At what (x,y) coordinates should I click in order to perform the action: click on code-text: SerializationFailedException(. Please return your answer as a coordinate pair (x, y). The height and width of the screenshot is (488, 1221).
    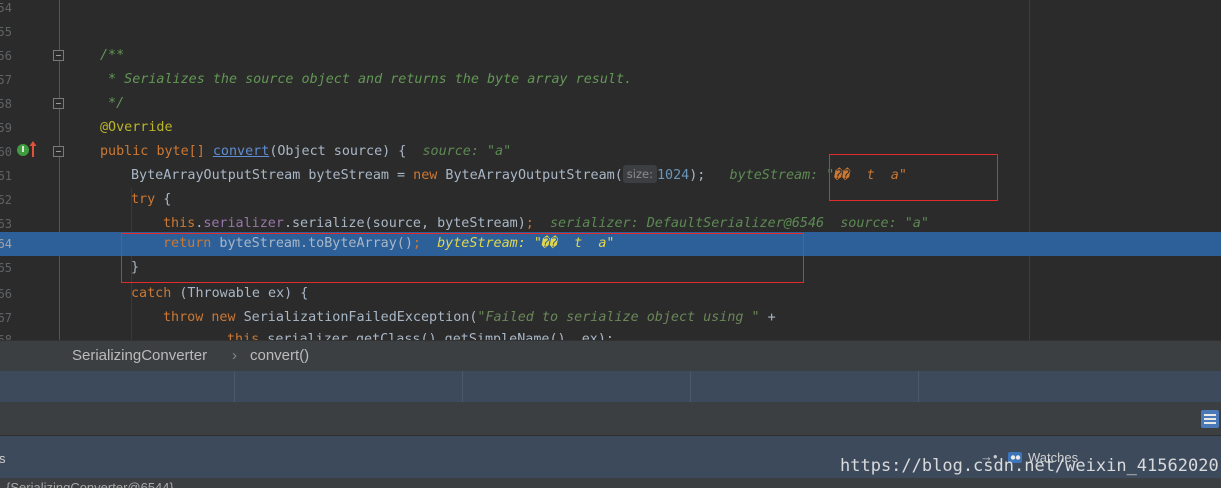
    Looking at the image, I should click on (356, 317).